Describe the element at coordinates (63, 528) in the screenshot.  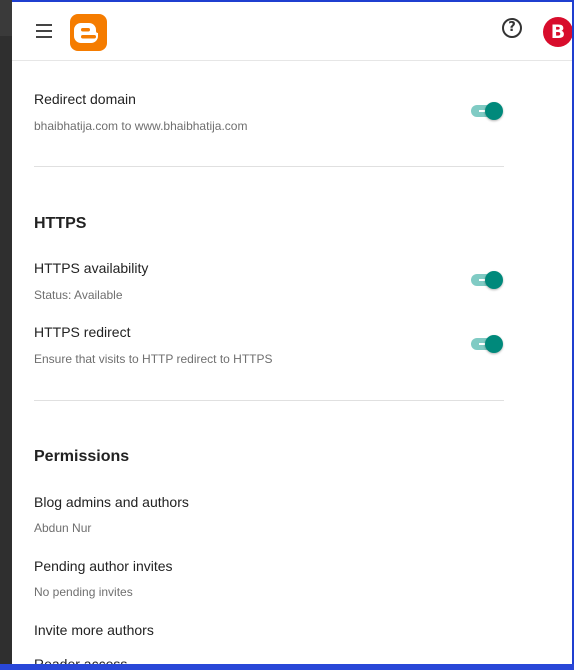
I see `blog-admins-subtitle: Abdun Nur` at that location.